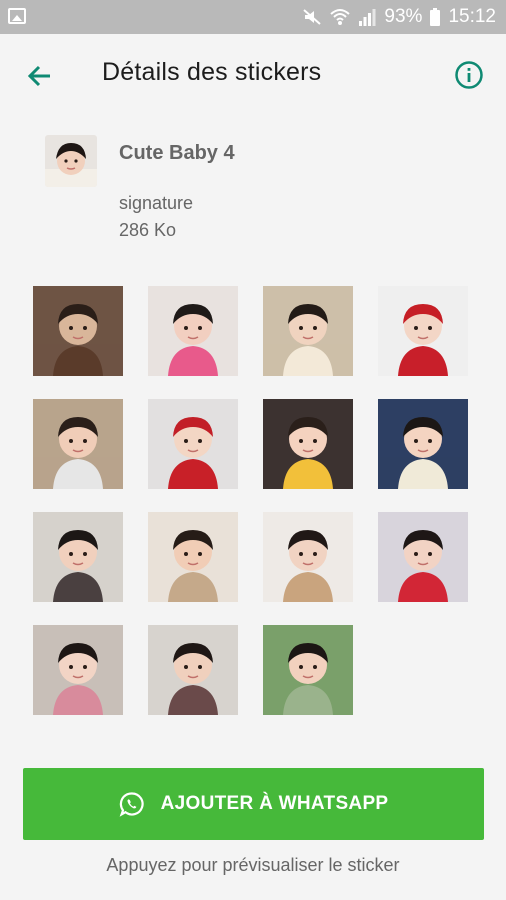 The width and height of the screenshot is (506, 900). What do you see at coordinates (177, 153) in the screenshot?
I see `pack-name: Cute Baby 4` at bounding box center [177, 153].